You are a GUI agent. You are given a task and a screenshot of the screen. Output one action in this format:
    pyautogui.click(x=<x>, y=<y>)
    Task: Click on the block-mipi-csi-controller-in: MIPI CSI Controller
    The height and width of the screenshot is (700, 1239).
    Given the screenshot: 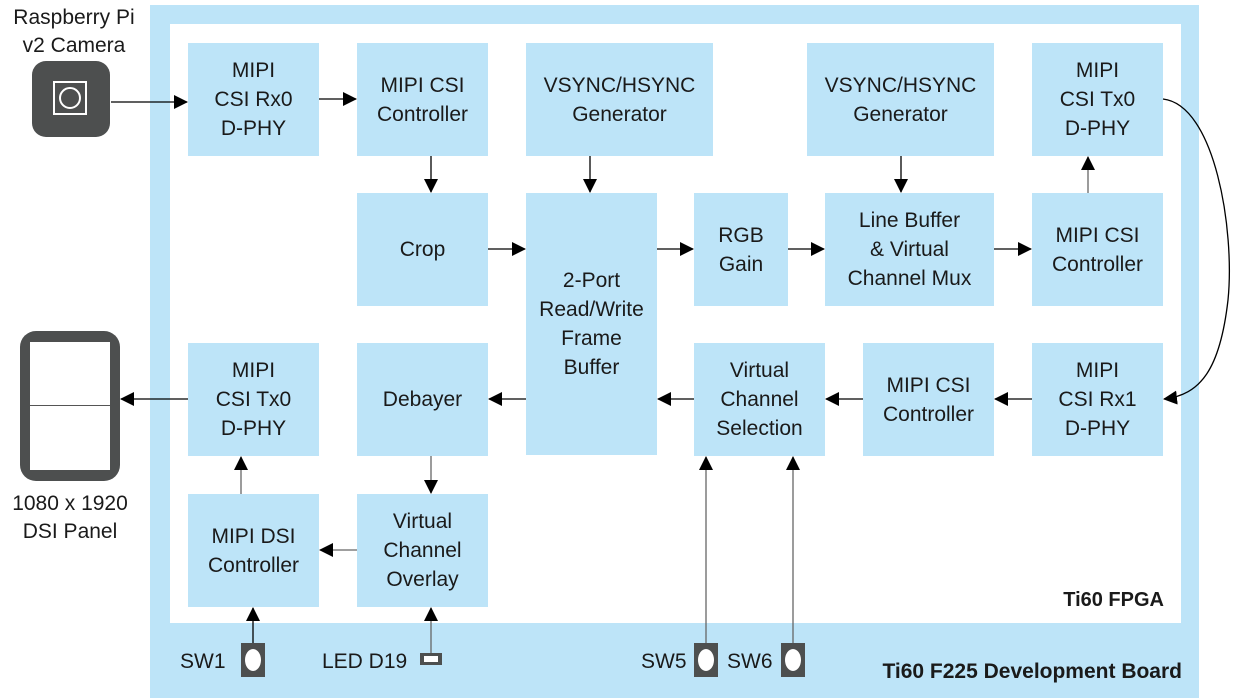 What is the action you would take?
    pyautogui.click(x=422, y=99)
    